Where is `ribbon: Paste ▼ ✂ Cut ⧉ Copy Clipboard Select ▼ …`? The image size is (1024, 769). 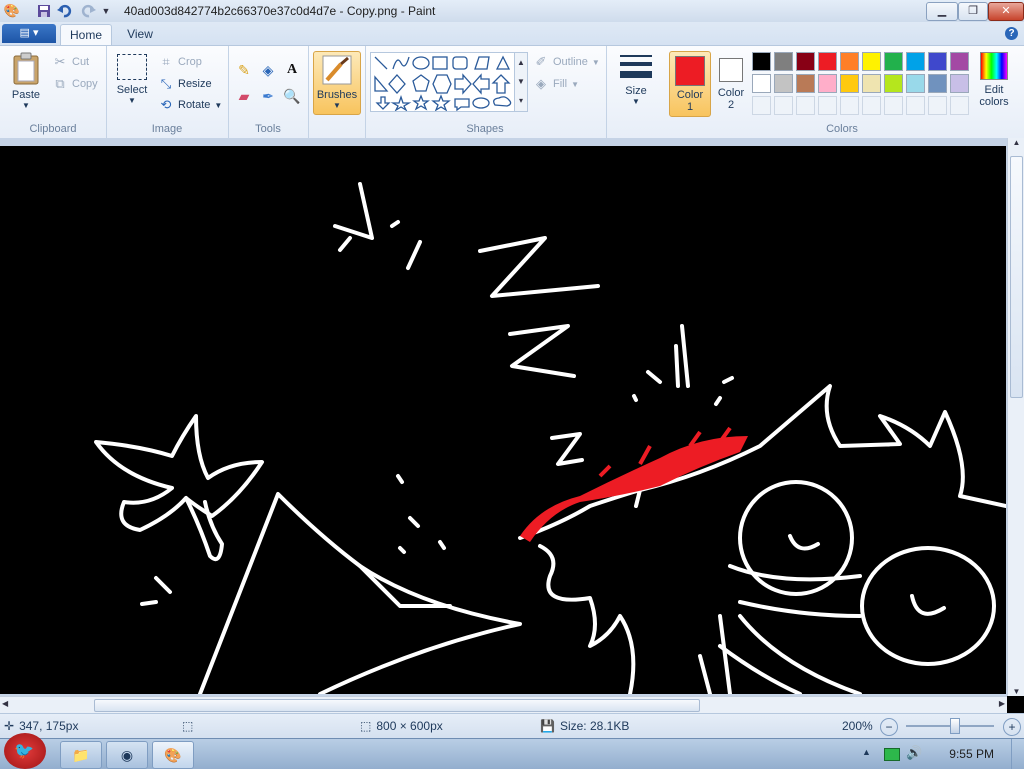
ribbon: Paste ▼ ✂ Cut ⧉ Copy Clipboard Select ▼ … is located at coordinates (512, 92).